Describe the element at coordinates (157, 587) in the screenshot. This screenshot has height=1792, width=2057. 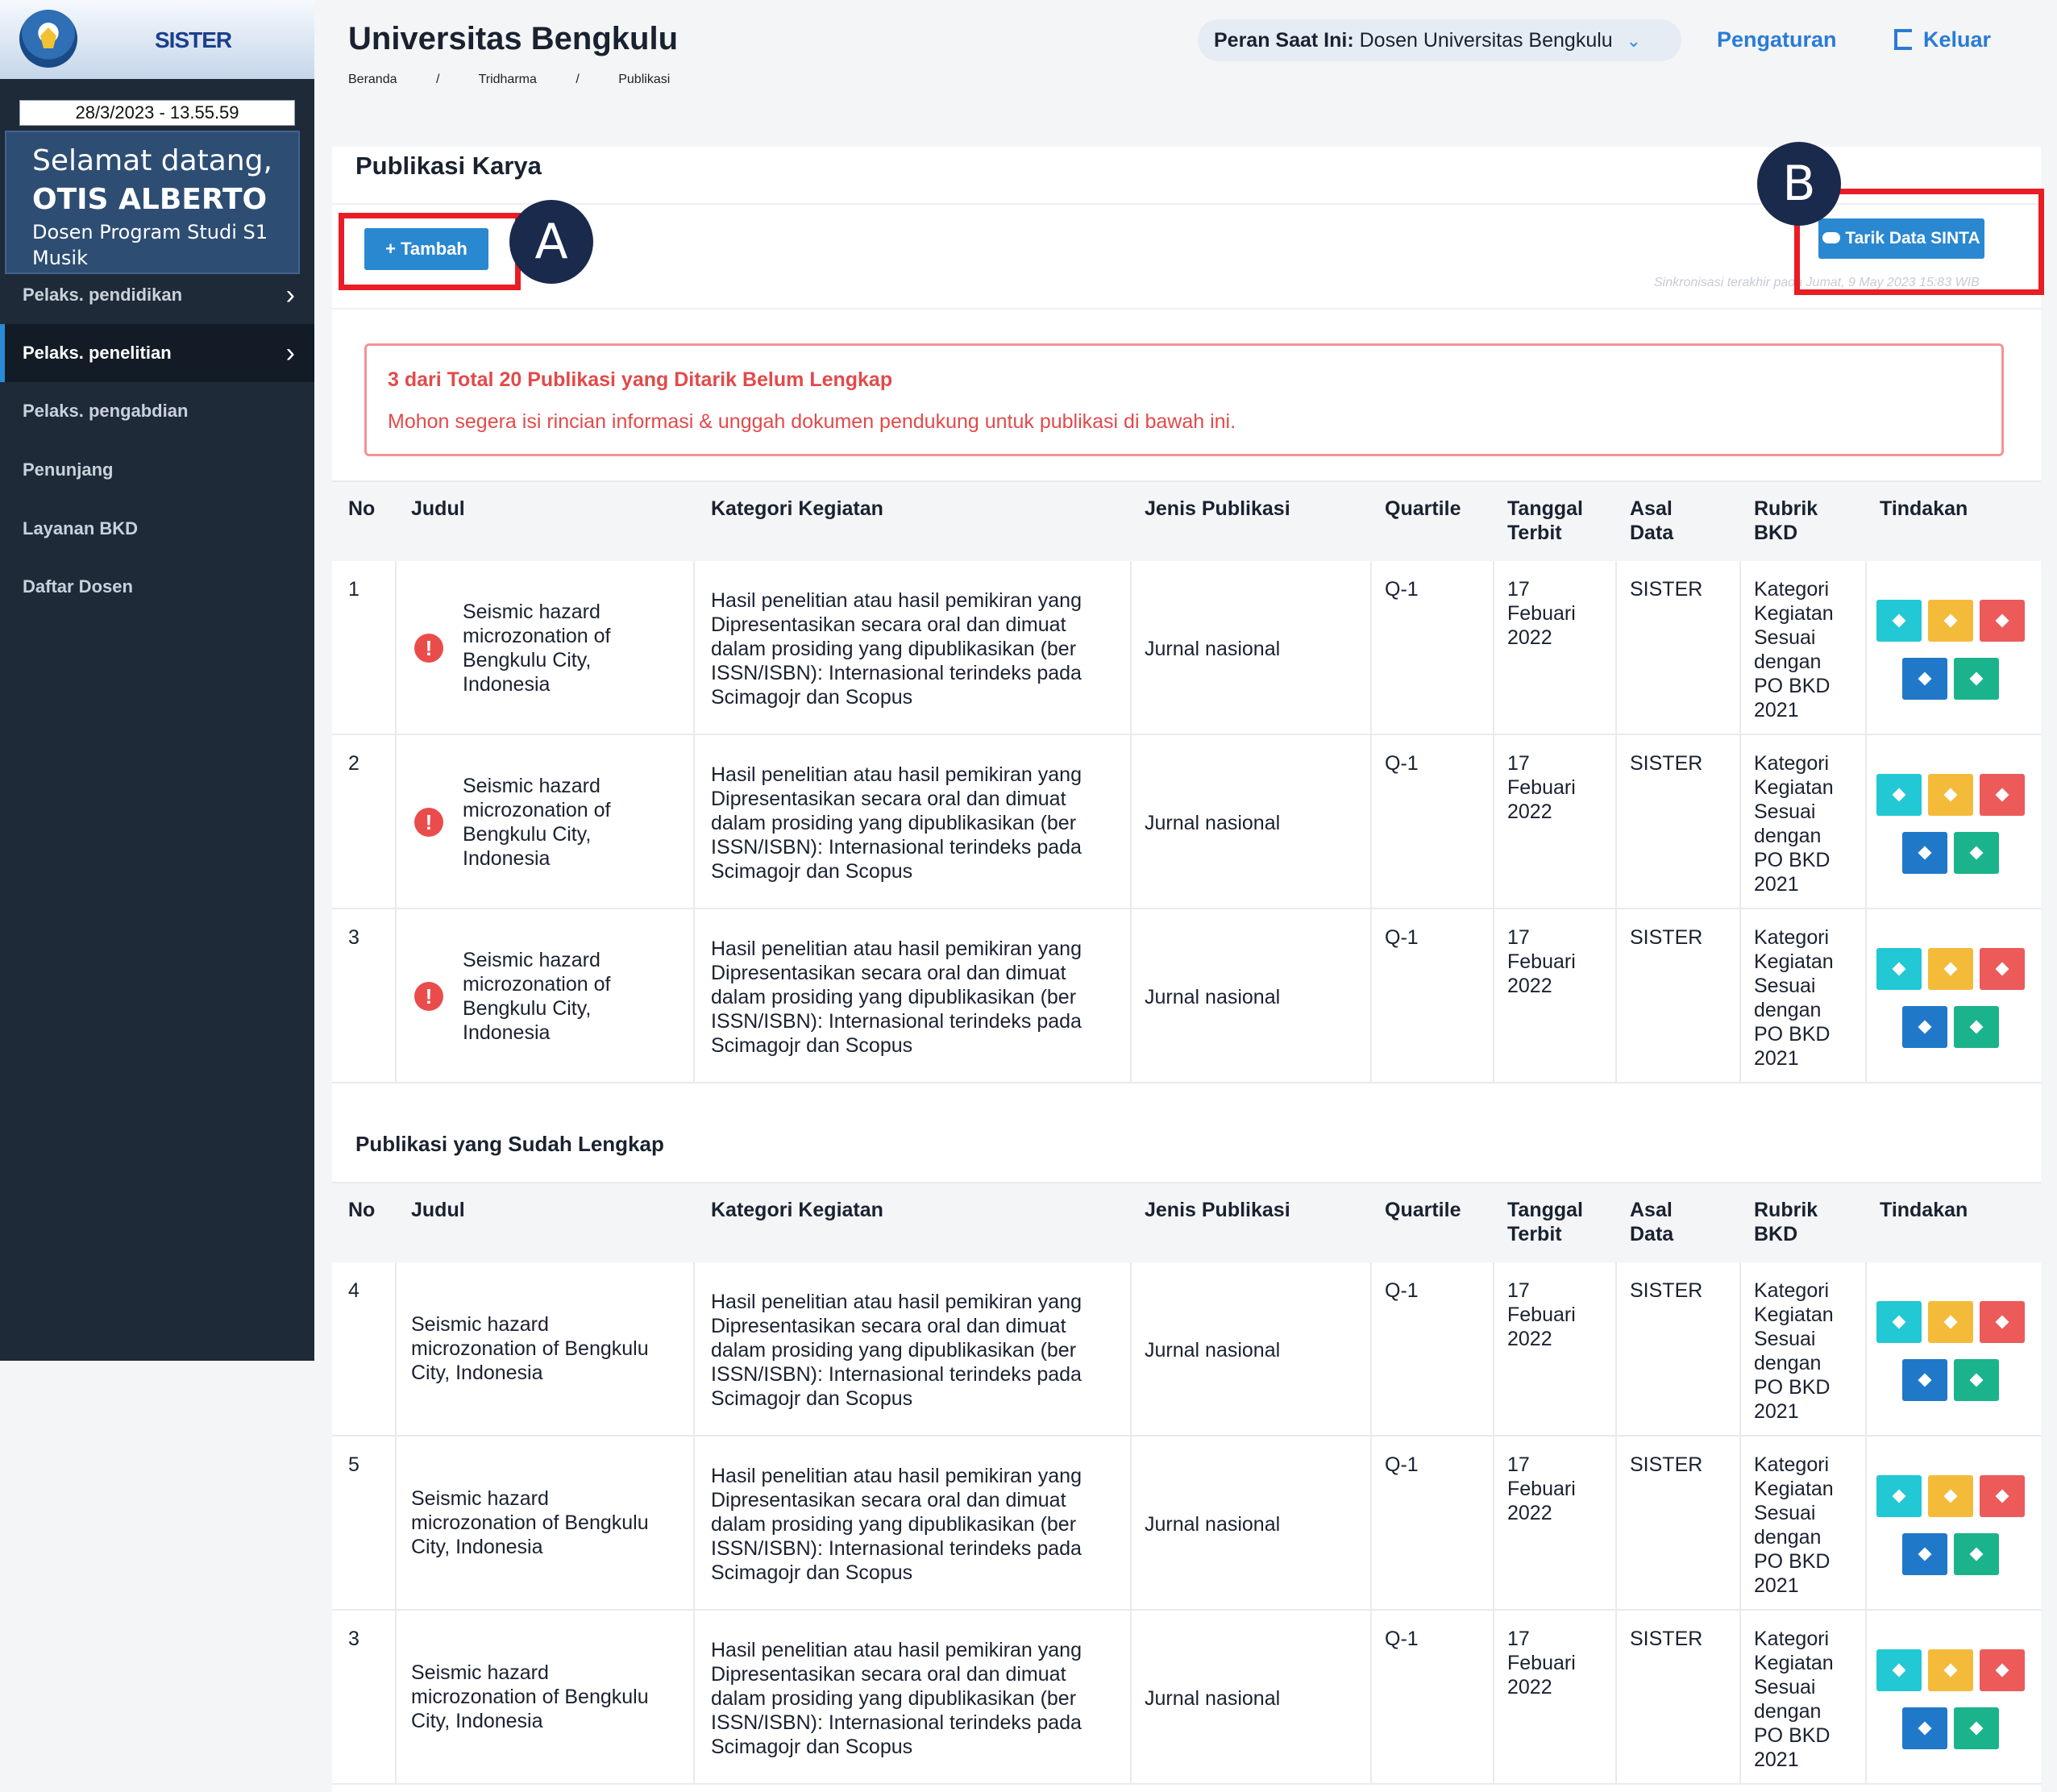
I see `sidebar-item-daftar-dosen: Daftar Dosen` at that location.